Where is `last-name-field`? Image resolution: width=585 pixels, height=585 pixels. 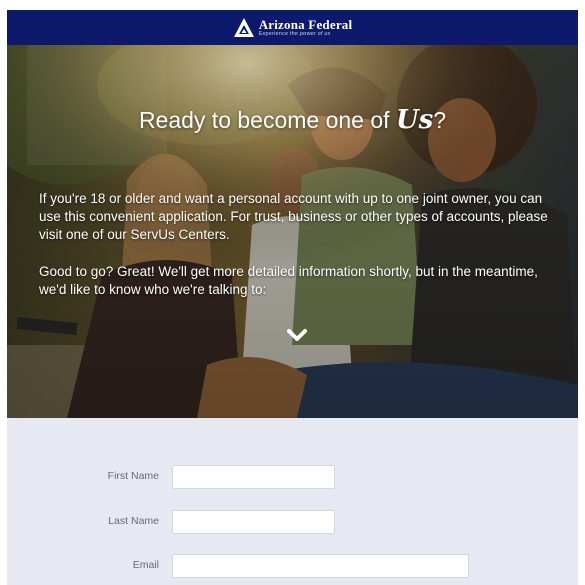 last-name-field is located at coordinates (253, 522).